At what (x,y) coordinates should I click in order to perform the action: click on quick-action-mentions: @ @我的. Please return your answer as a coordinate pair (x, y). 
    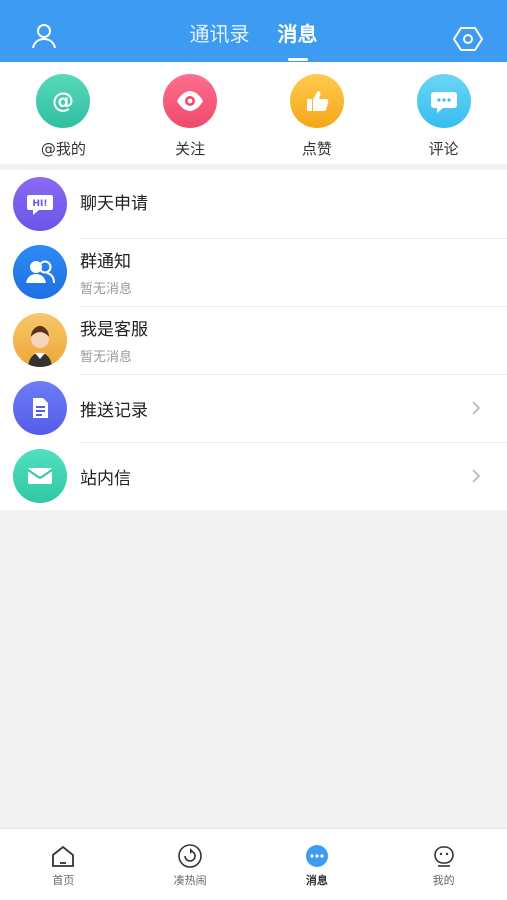
    Looking at the image, I should click on (63, 113).